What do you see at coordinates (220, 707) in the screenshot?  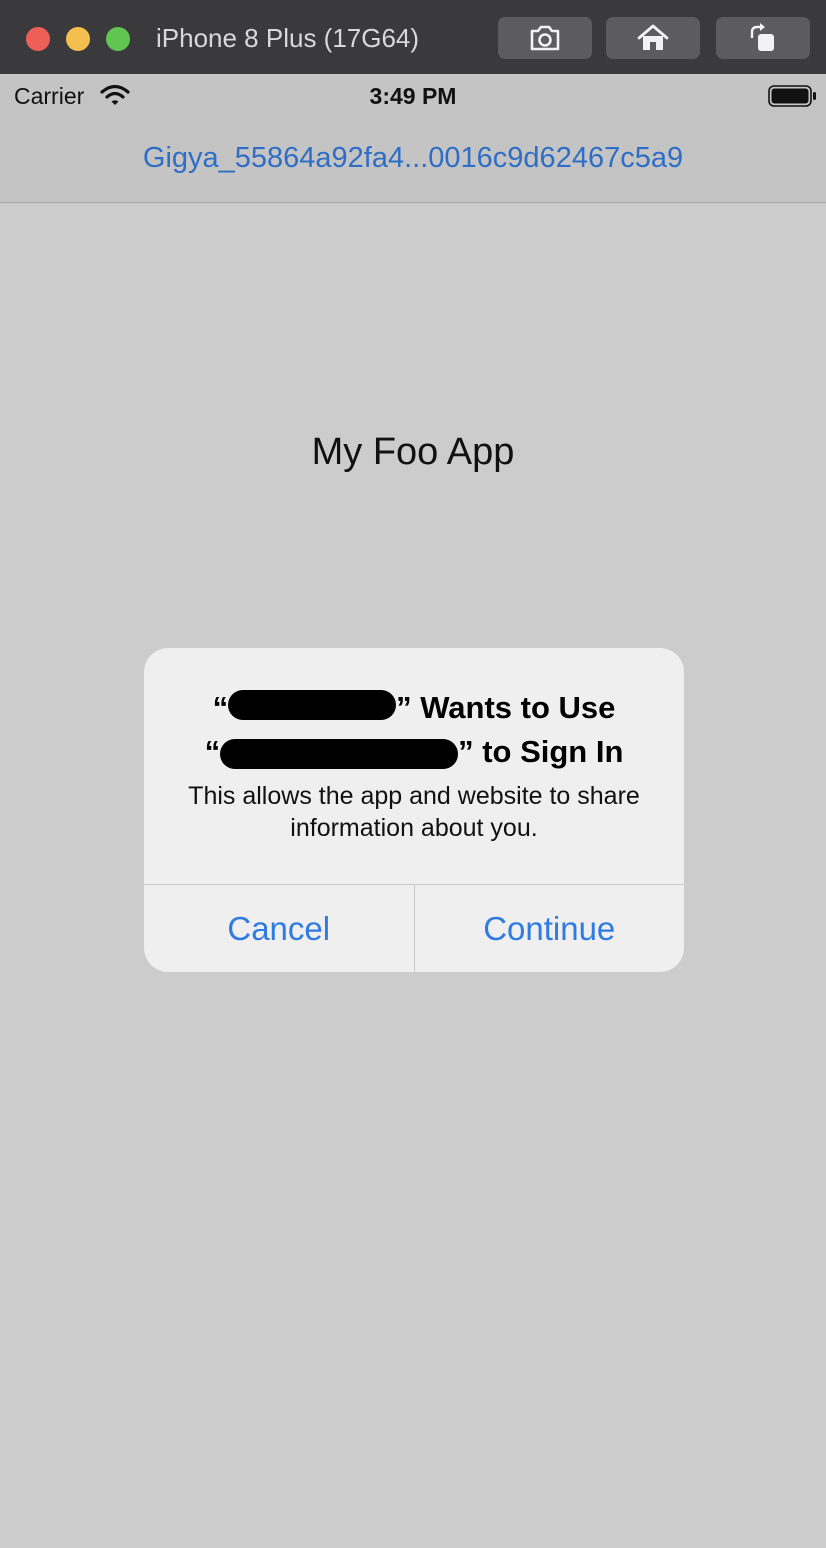 I see `alert-title-quote-open-1: “` at bounding box center [220, 707].